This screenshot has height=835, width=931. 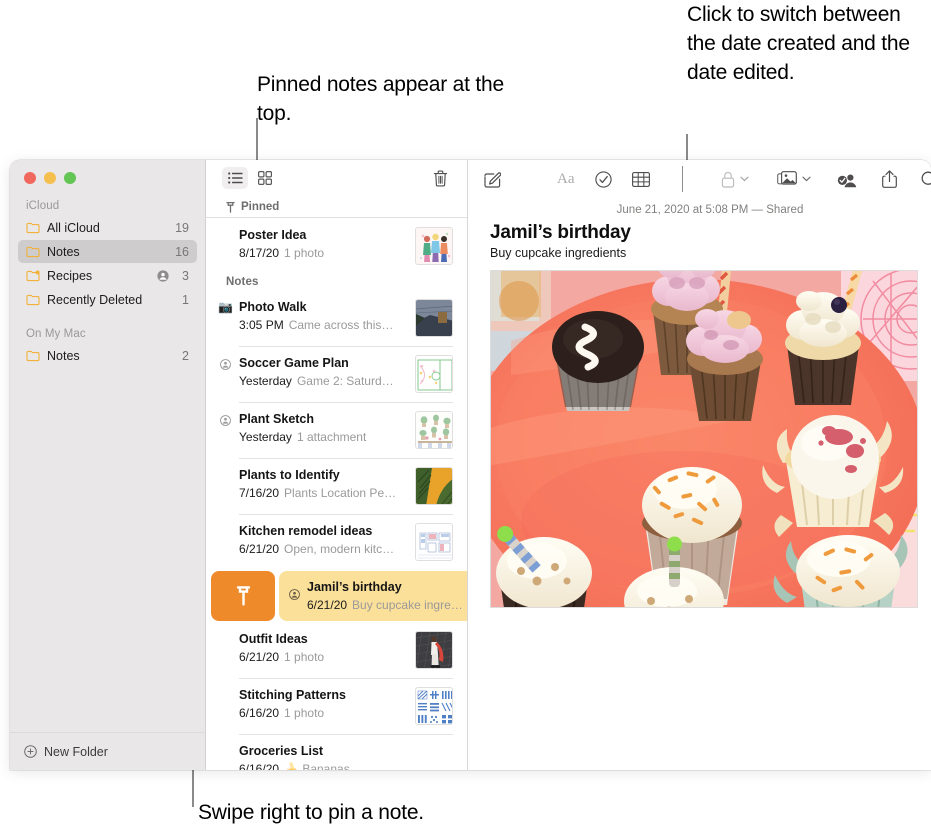 What do you see at coordinates (107, 227) in the screenshot?
I see `sidebar-item-all-icloud: All iCloud 19` at bounding box center [107, 227].